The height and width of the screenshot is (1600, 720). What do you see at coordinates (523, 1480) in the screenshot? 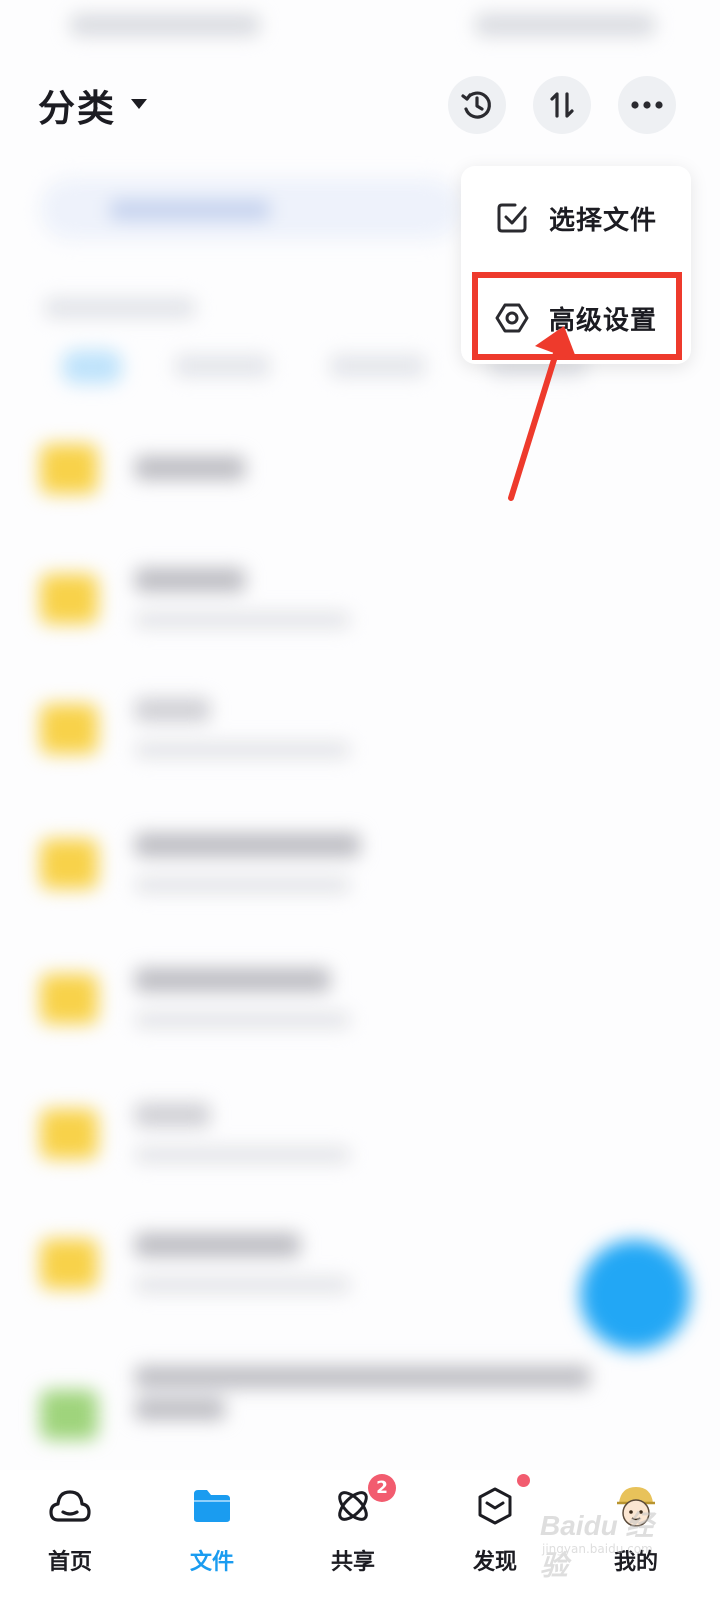
I see `discover-notification-dot` at bounding box center [523, 1480].